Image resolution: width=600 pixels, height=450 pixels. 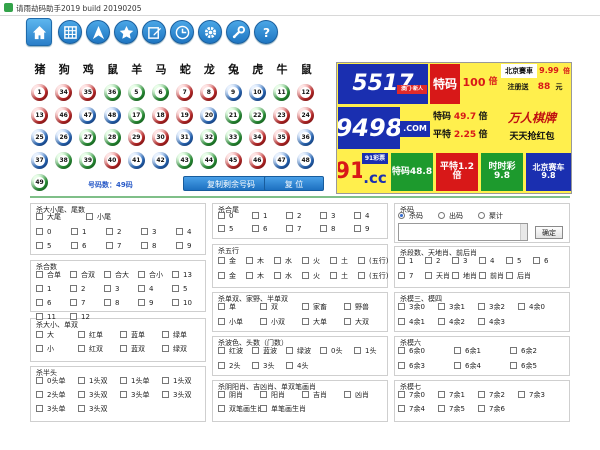 I want to click on checkbox-option: 7余6, so click(x=491, y=409).